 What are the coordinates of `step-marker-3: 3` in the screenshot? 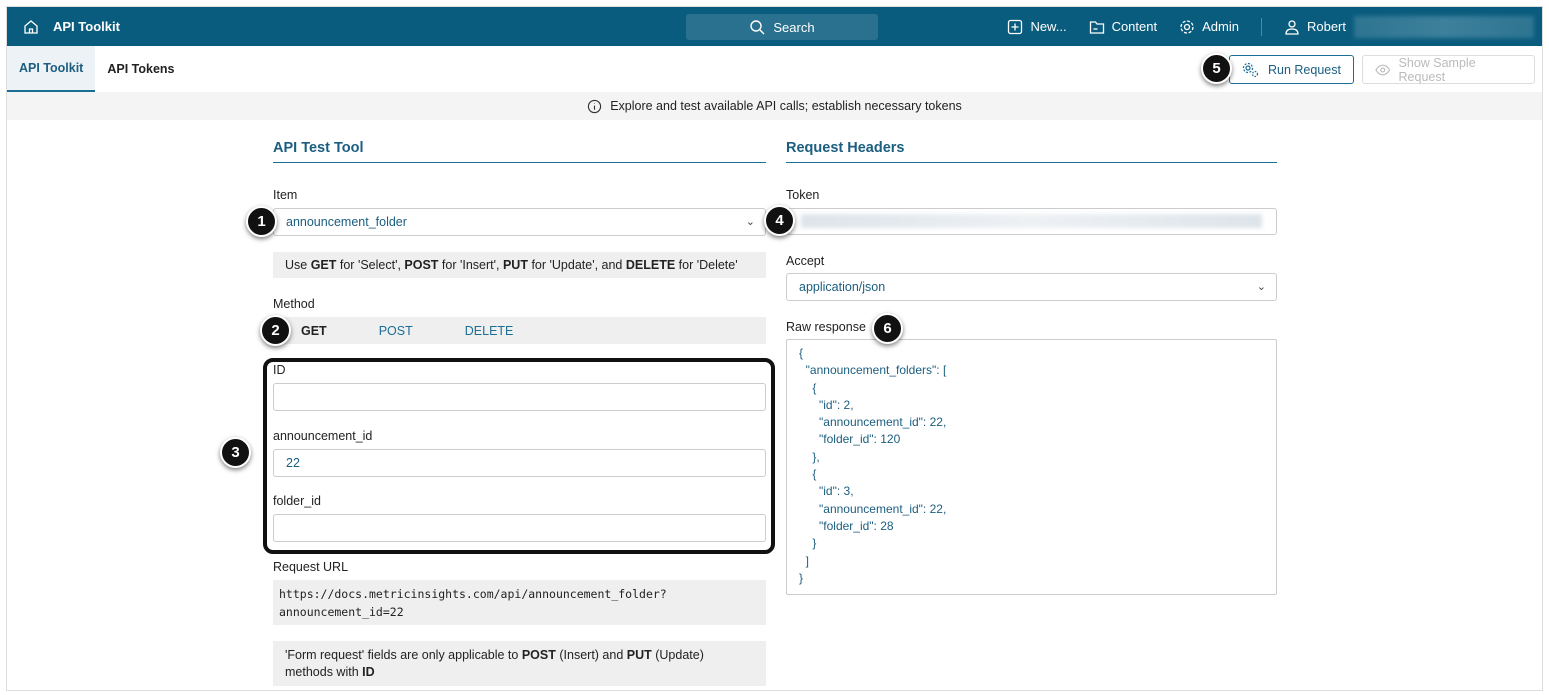 It's located at (235, 452).